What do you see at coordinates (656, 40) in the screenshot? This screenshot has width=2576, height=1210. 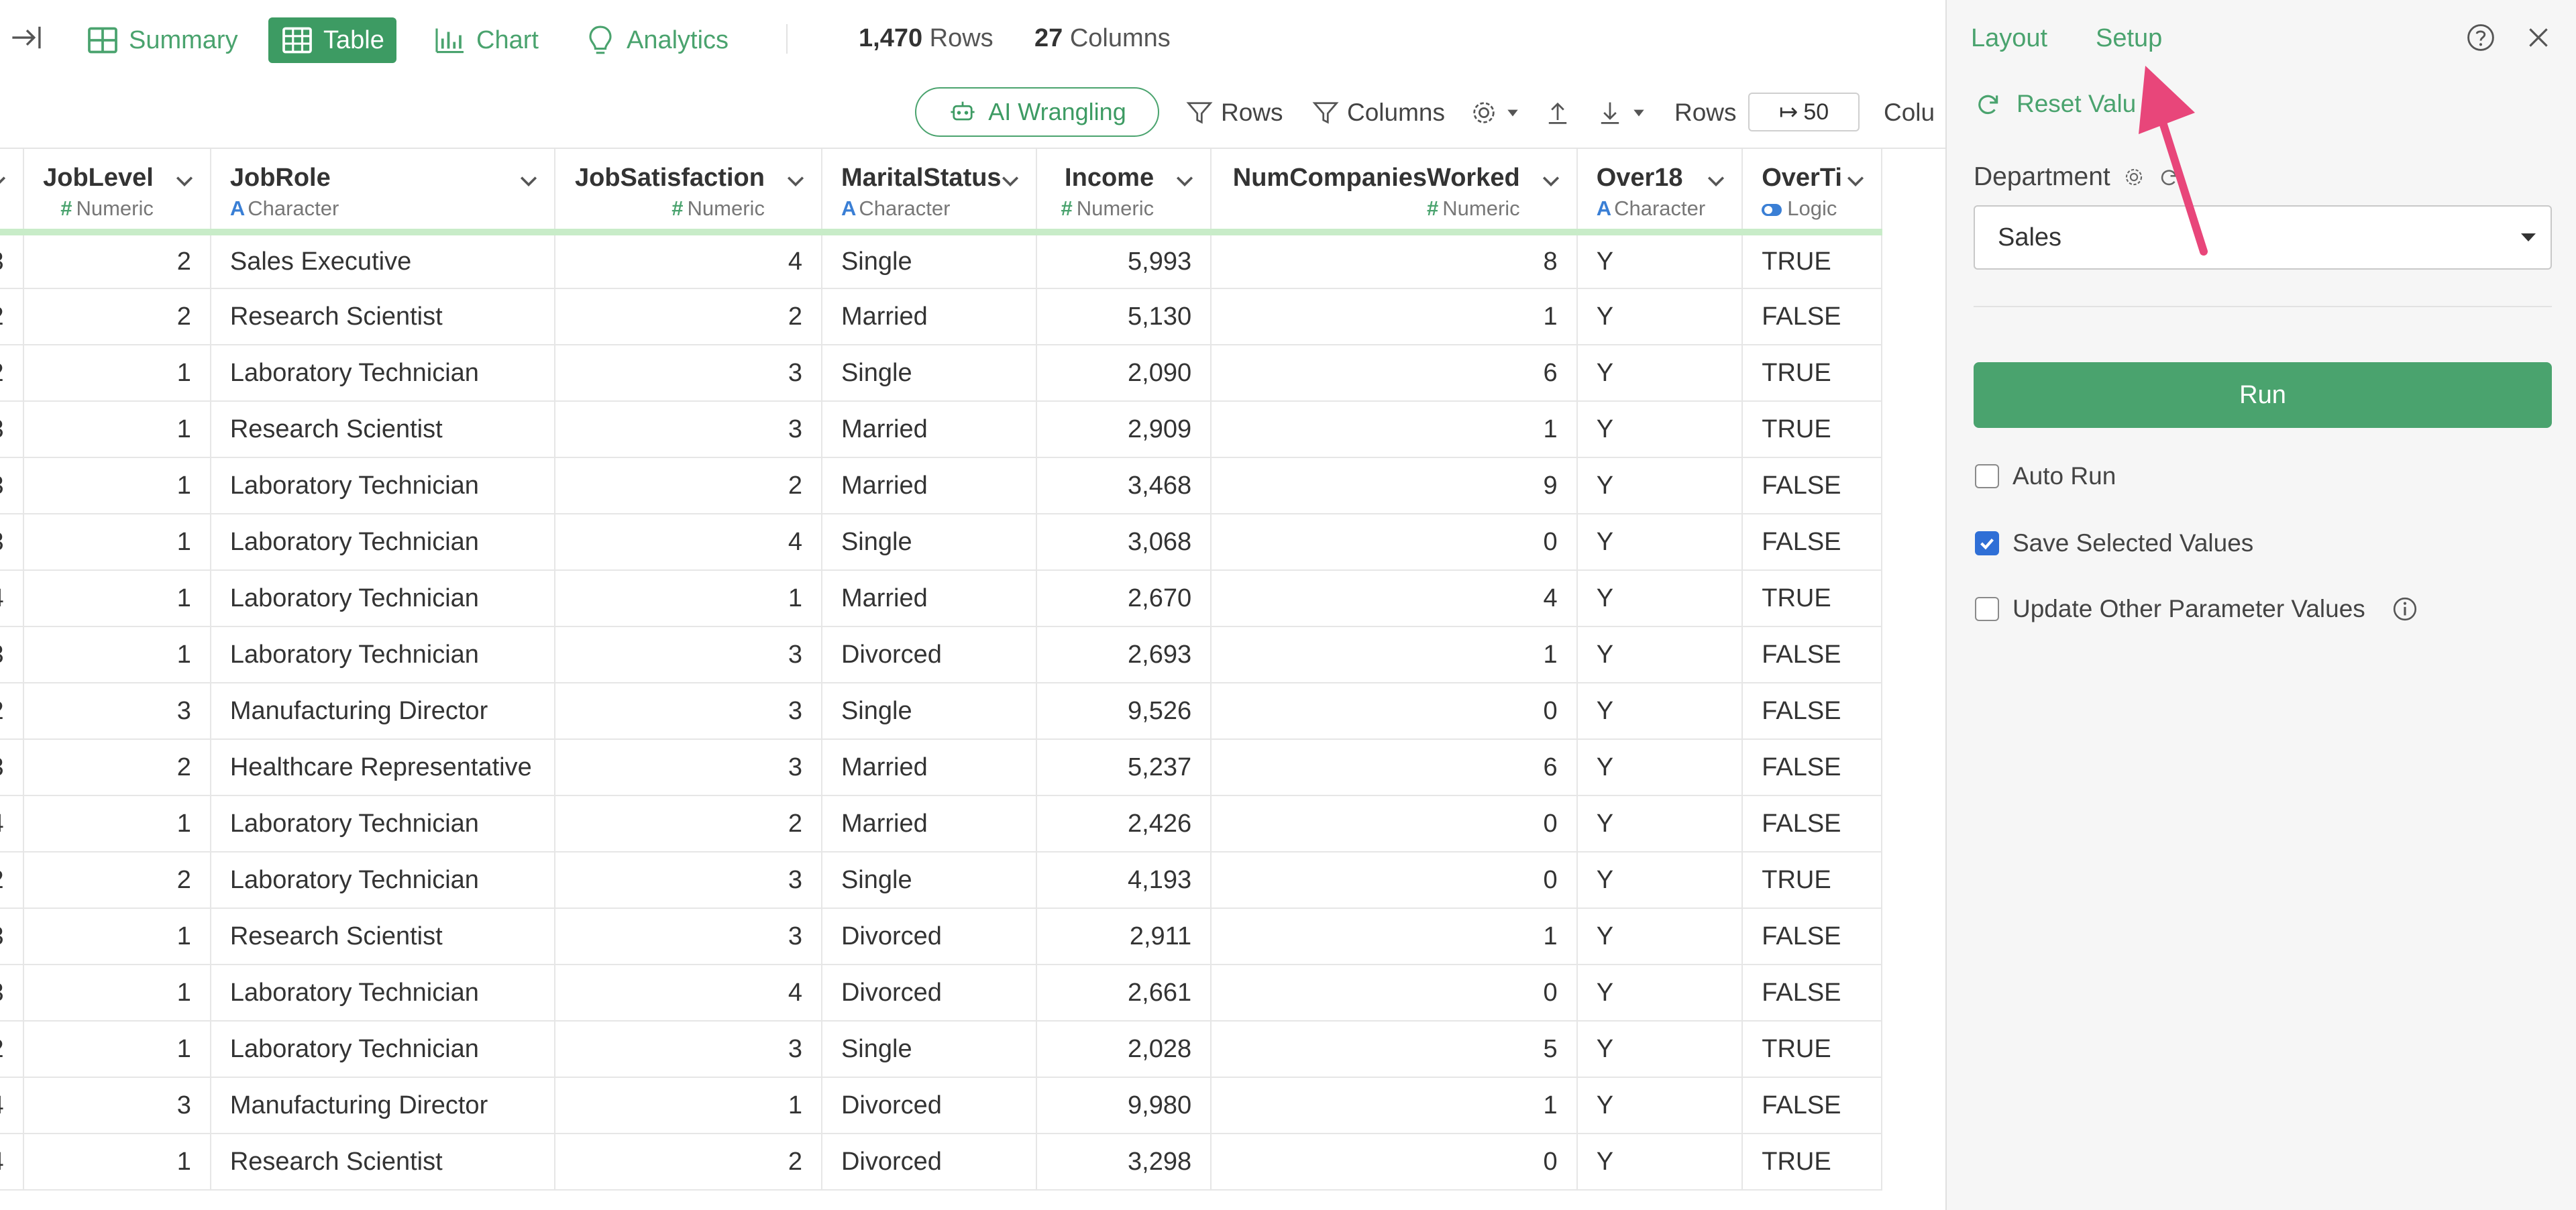 I see `tab-analytics: Analytics` at bounding box center [656, 40].